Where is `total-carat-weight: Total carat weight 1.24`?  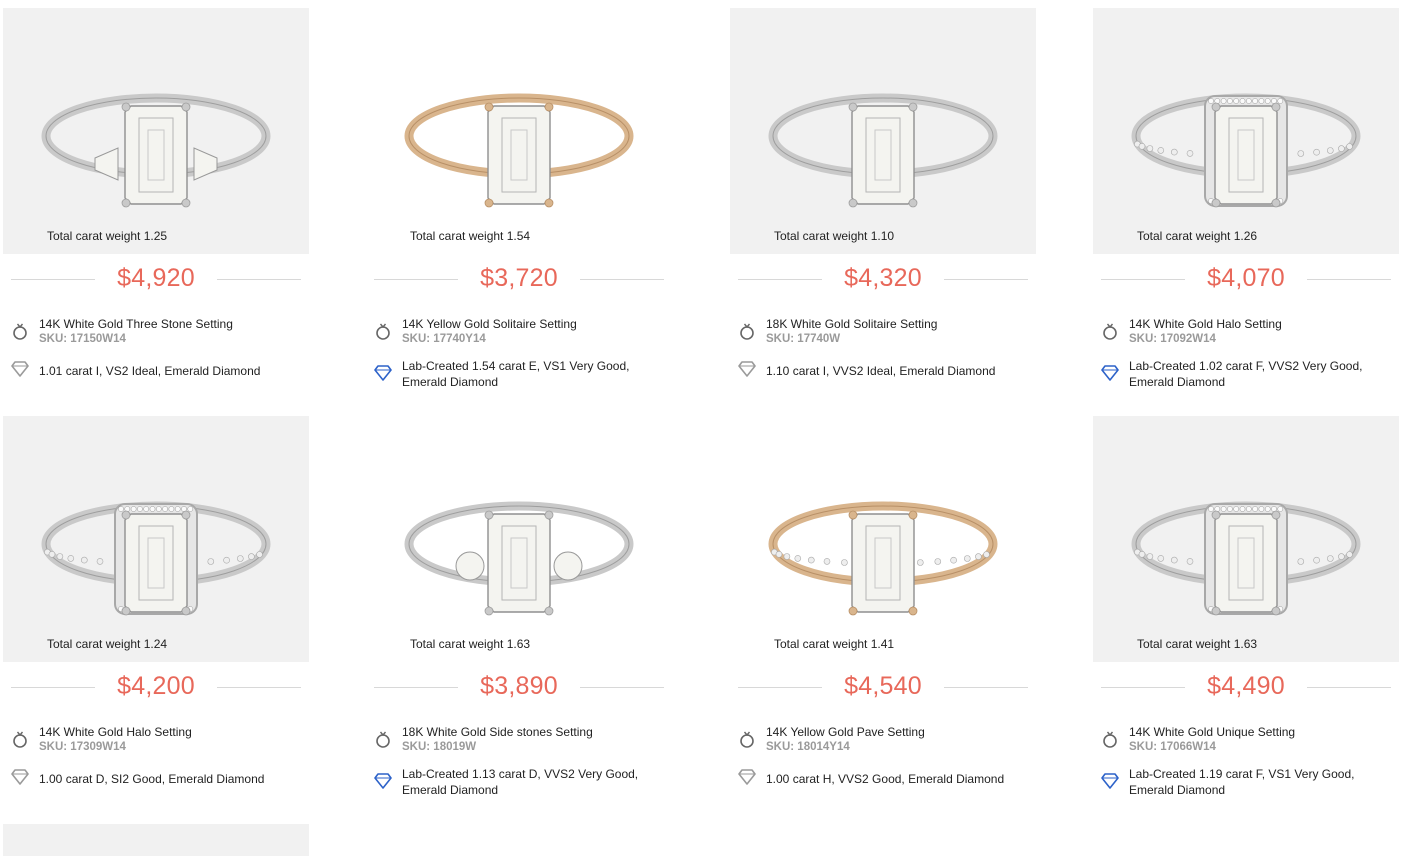 total-carat-weight: Total carat weight 1.24 is located at coordinates (107, 644).